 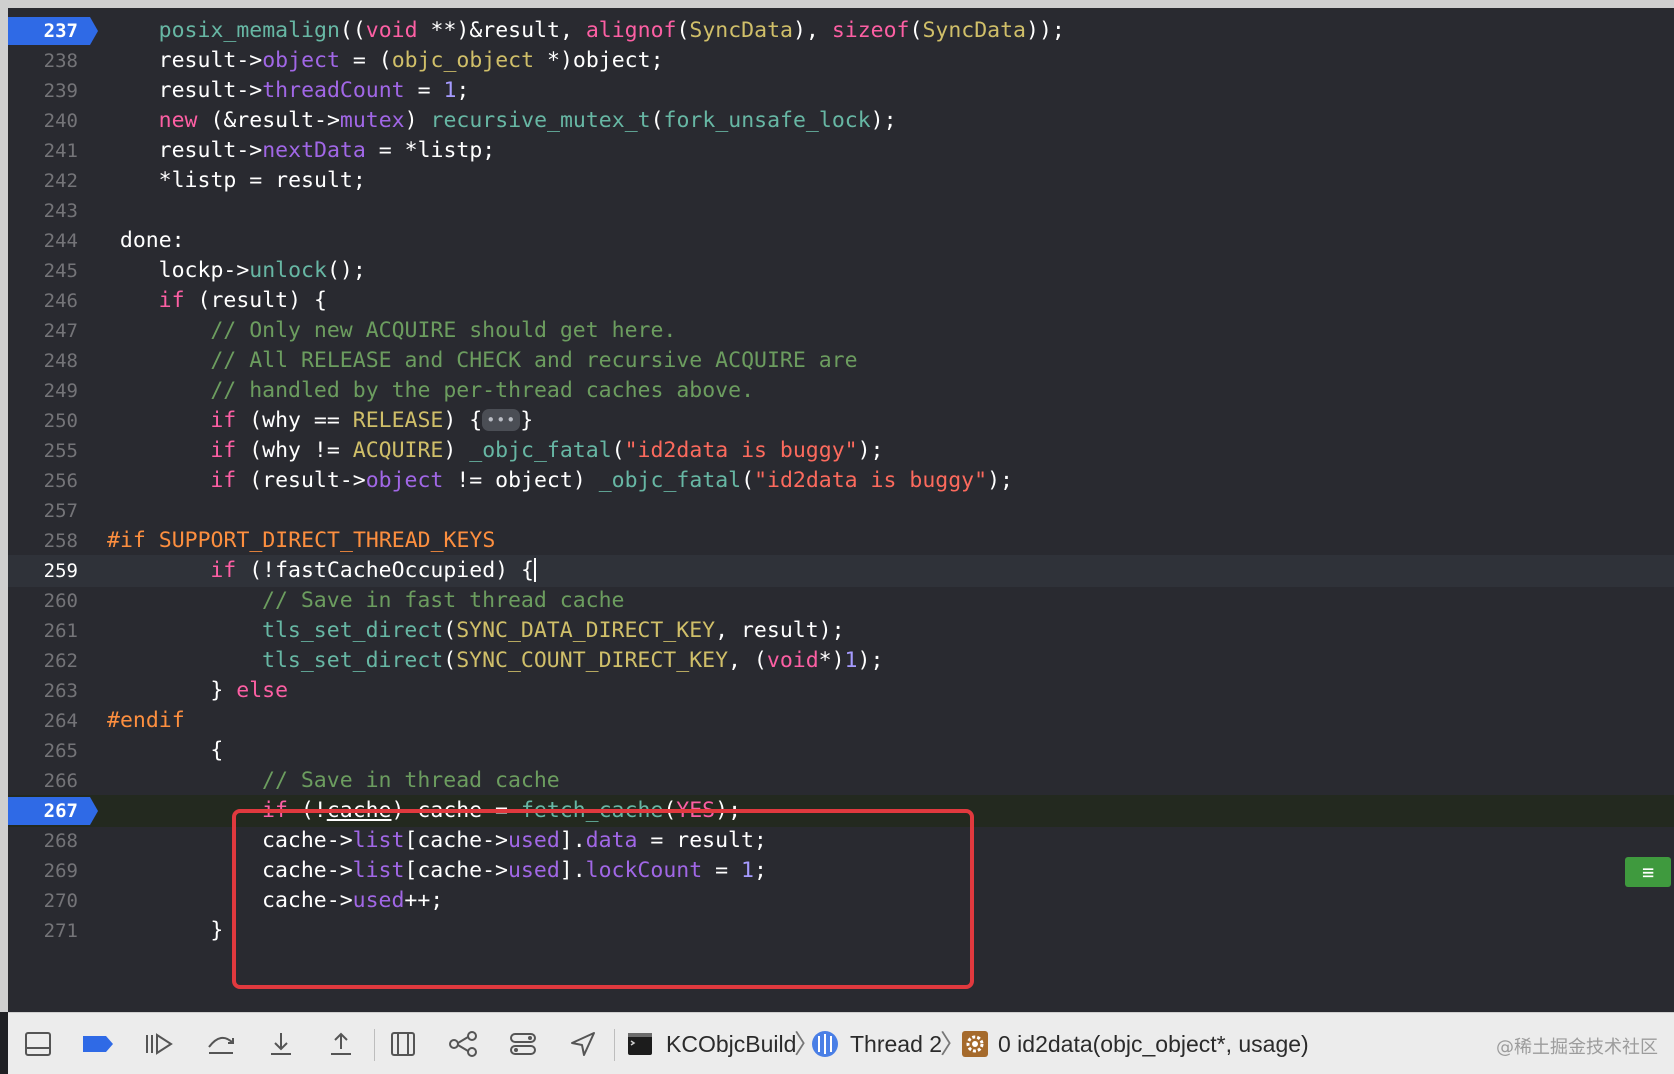 What do you see at coordinates (780, 630) in the screenshot?
I see `code-token: , result);` at bounding box center [780, 630].